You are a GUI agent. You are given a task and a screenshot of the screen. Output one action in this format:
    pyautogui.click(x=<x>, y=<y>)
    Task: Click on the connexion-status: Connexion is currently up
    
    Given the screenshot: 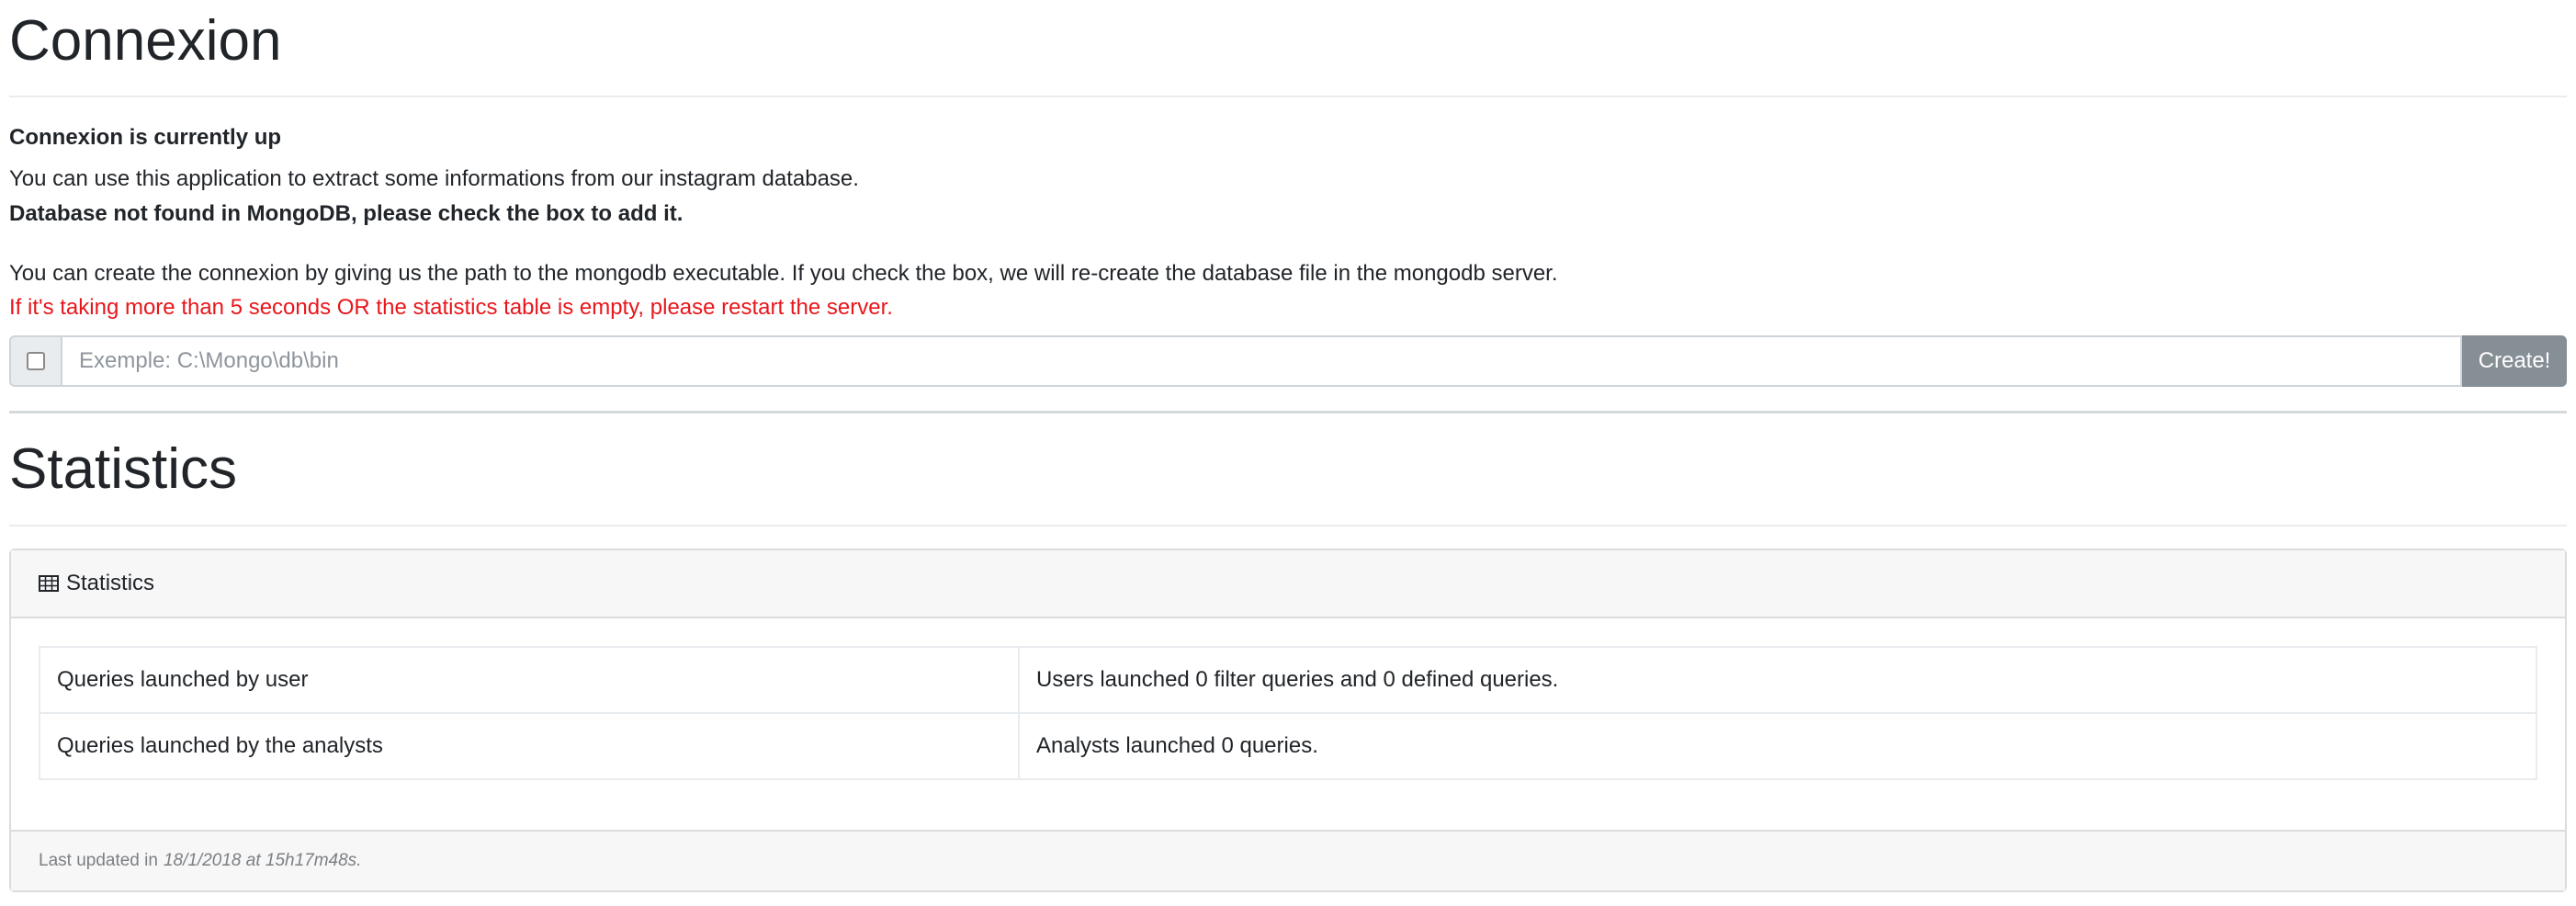 What is the action you would take?
    pyautogui.click(x=145, y=138)
    